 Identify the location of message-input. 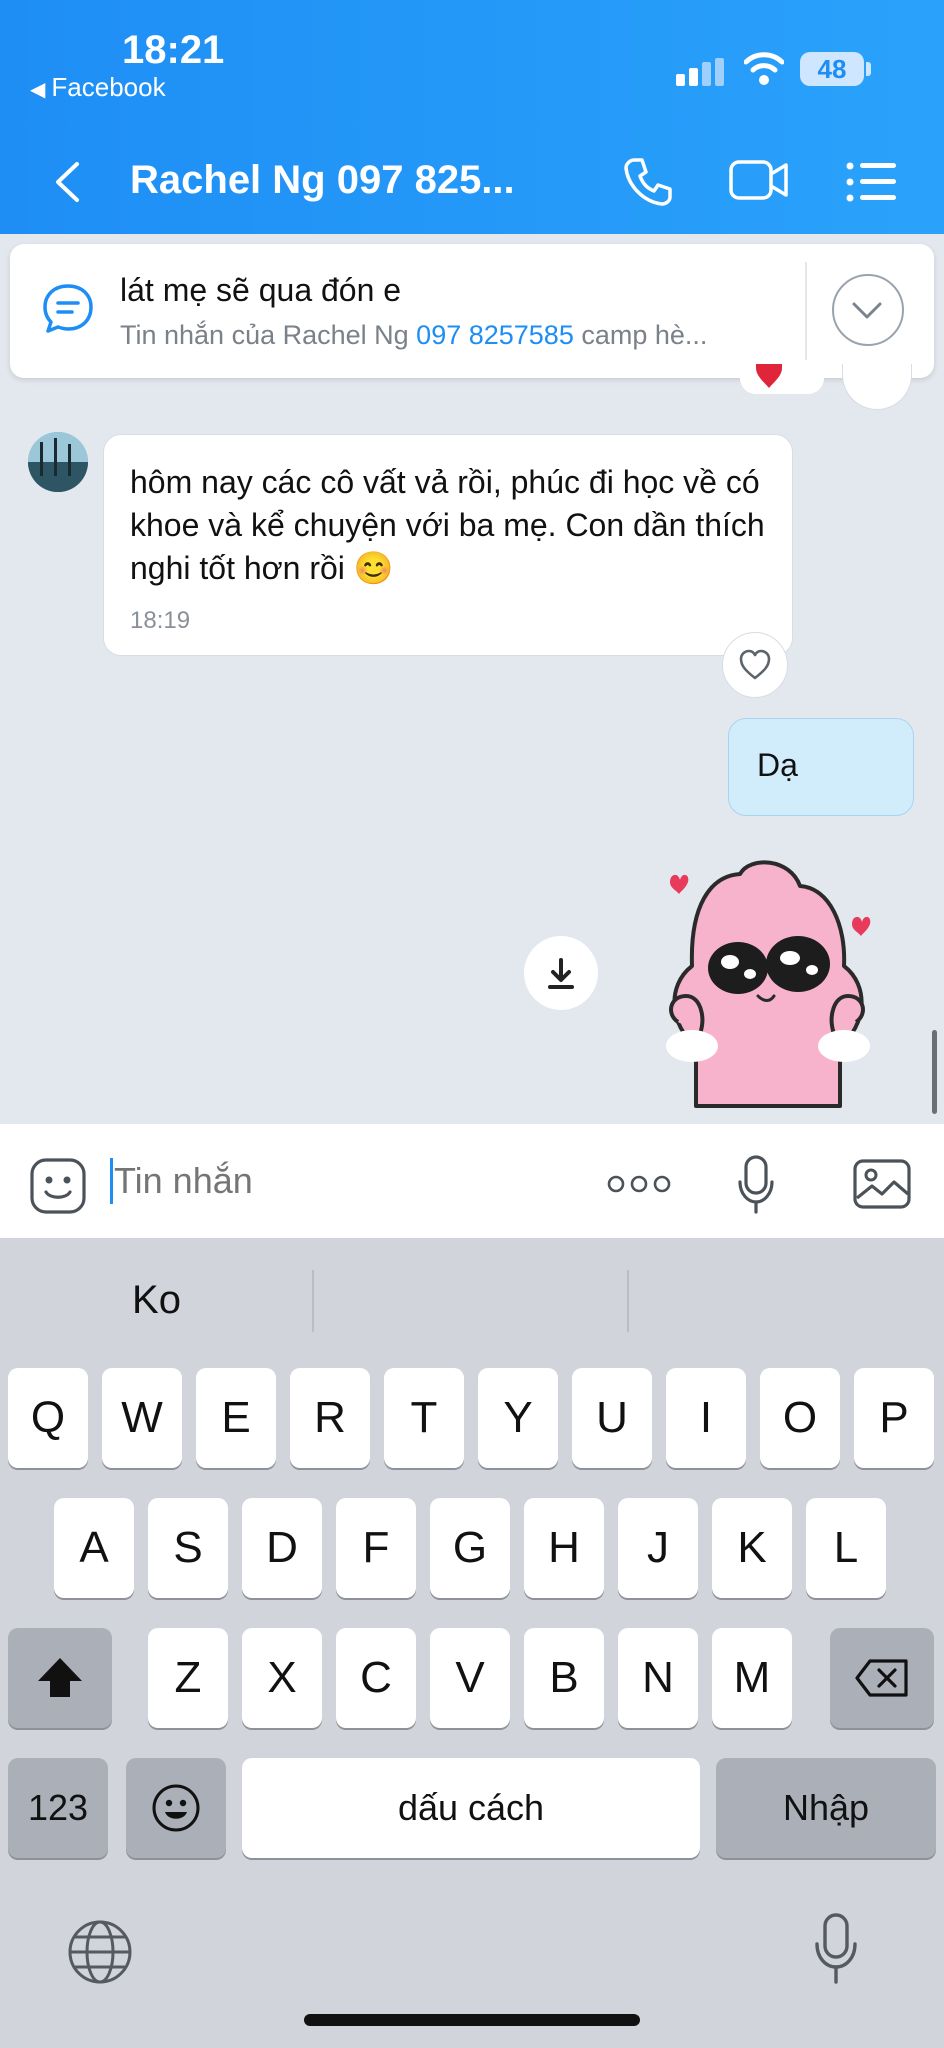
(344, 1181).